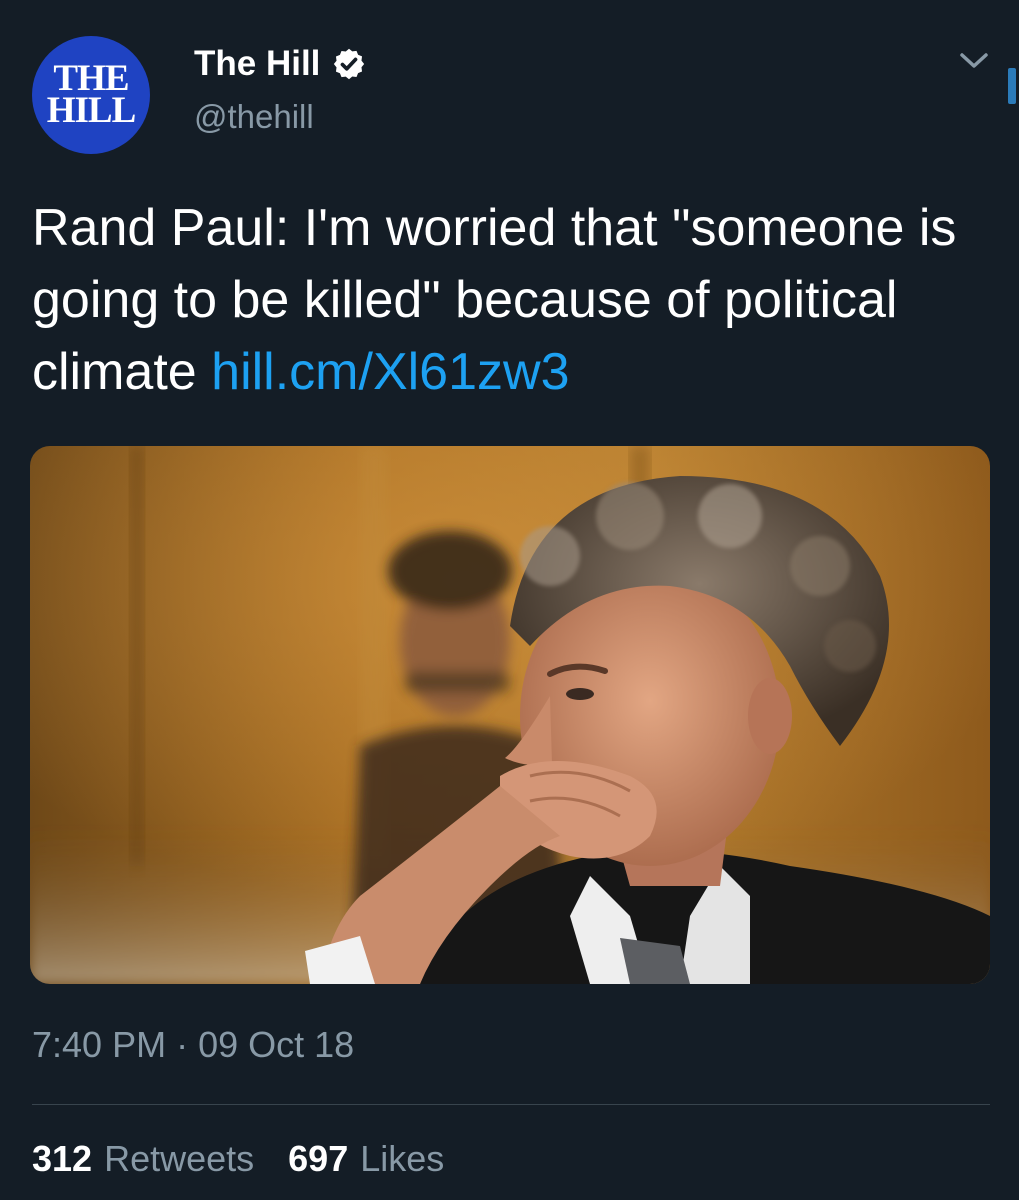 The height and width of the screenshot is (1200, 1019). Describe the element at coordinates (257, 64) in the screenshot. I see `author-display-name: The Hill` at that location.